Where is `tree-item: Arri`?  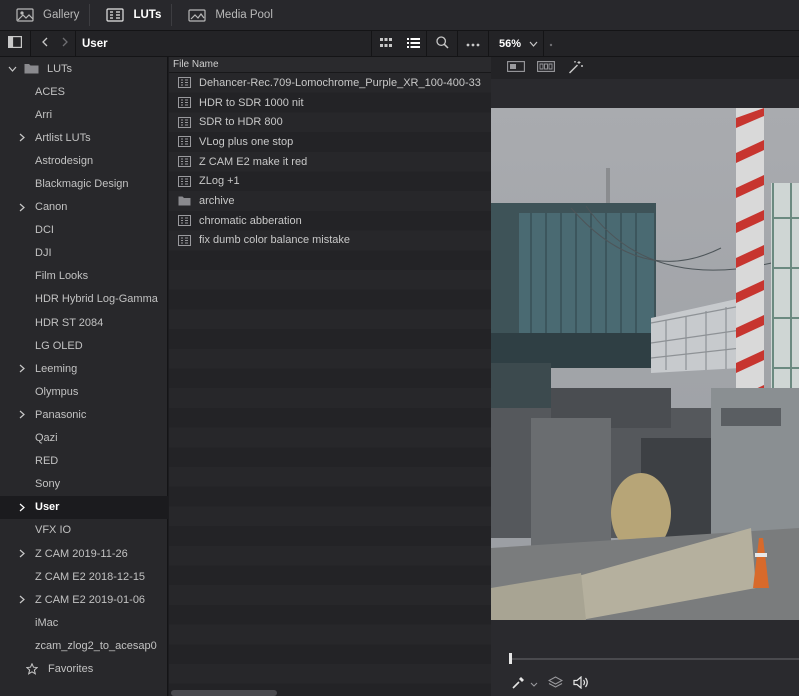
tree-item: Arri is located at coordinates (84, 114).